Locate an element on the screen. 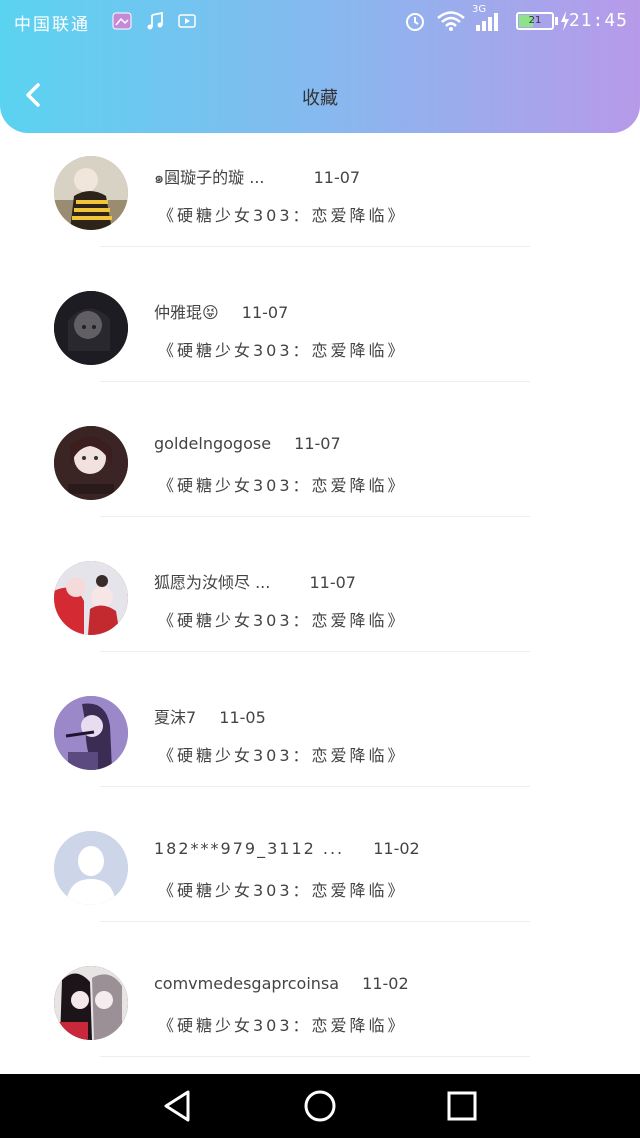 This screenshot has height=1138, width=640. clock: 21:45 is located at coordinates (598, 20).